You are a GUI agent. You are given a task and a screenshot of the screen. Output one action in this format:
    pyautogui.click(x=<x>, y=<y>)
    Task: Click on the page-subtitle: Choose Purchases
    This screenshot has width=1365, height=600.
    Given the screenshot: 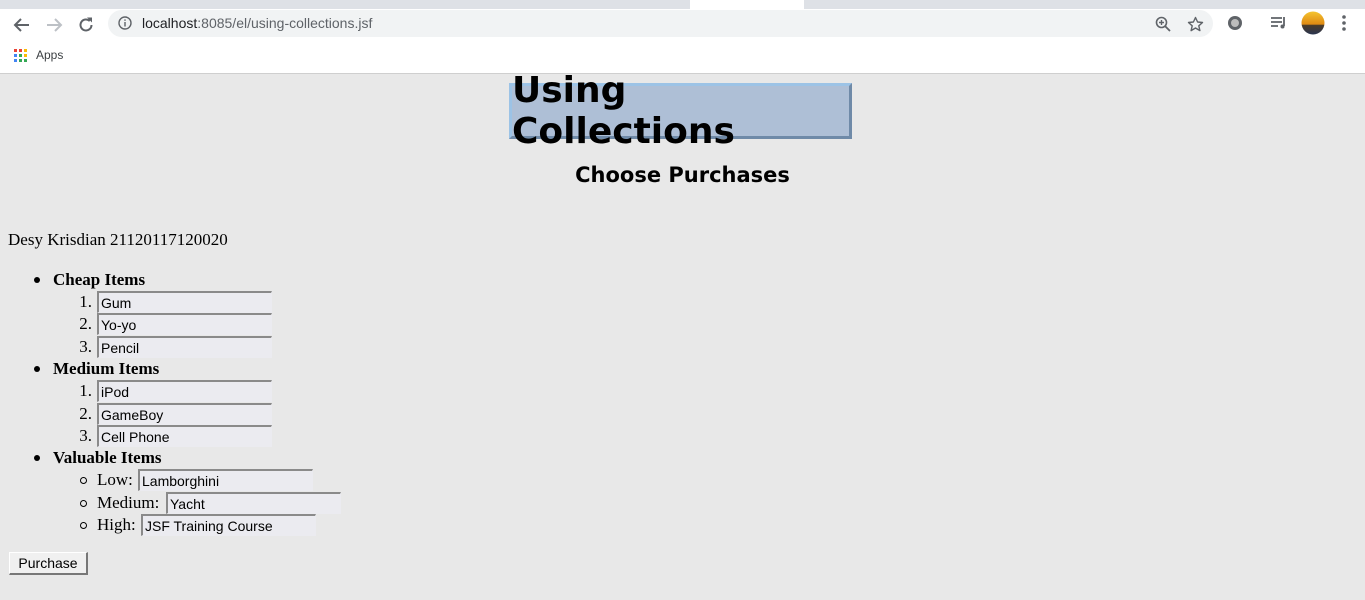 What is the action you would take?
    pyautogui.click(x=682, y=175)
    